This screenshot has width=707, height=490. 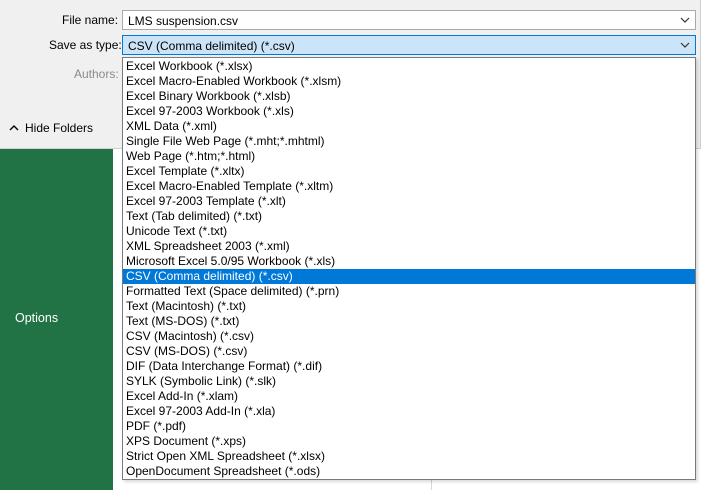 I want to click on options-menu-item: Options, so click(x=36, y=318).